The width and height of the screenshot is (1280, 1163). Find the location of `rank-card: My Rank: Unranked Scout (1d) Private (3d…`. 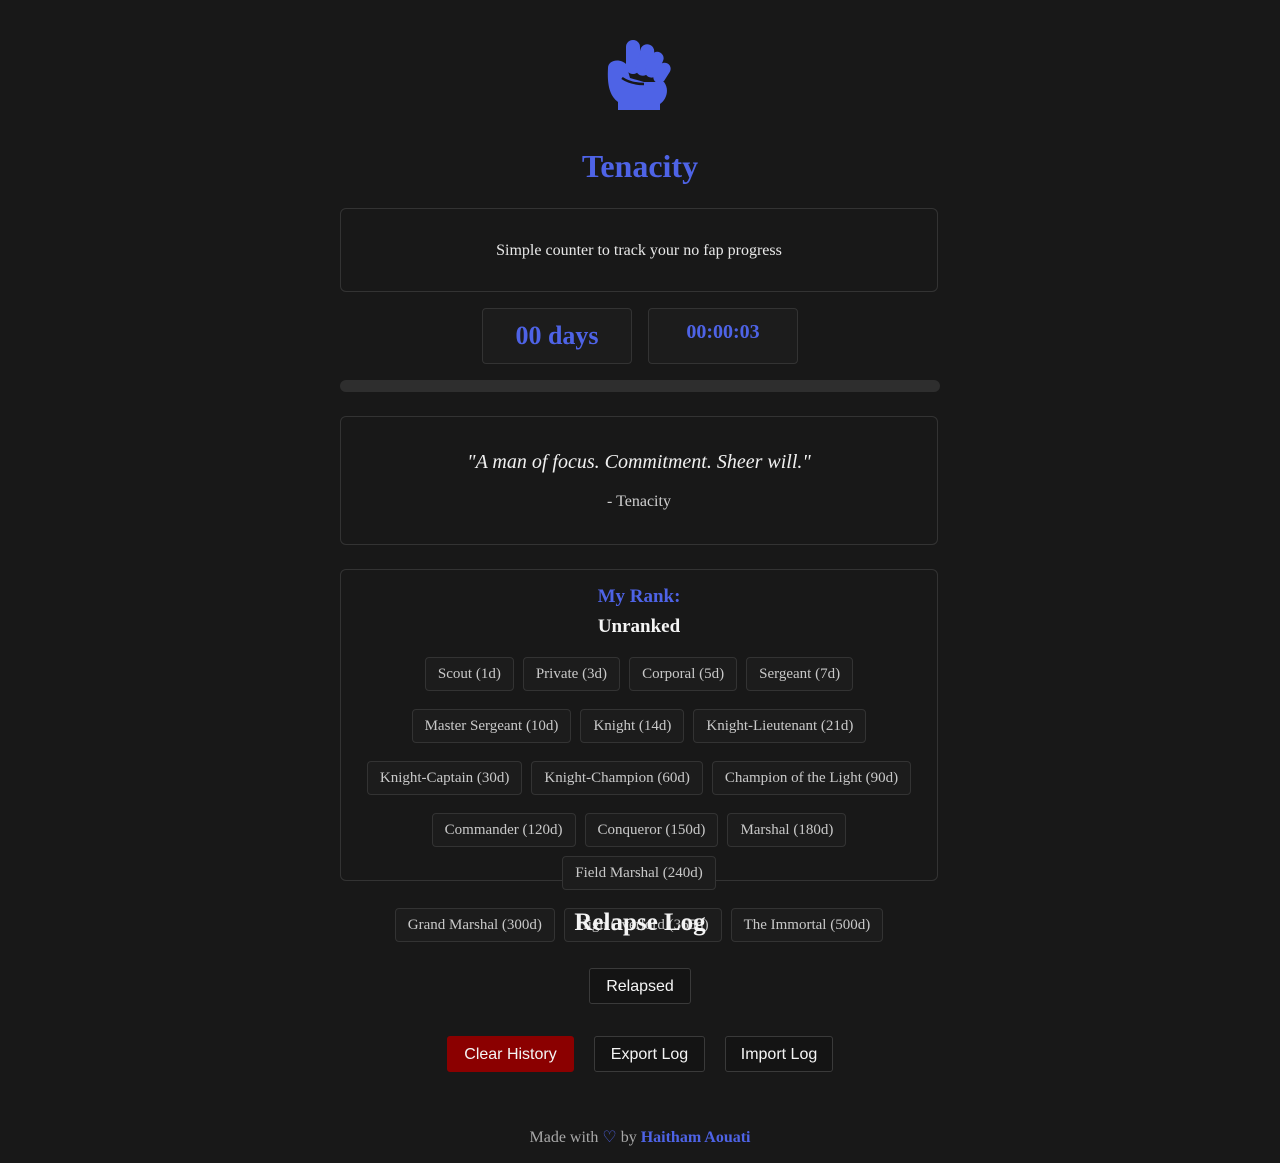

rank-card: My Rank: Unranked Scout (1d) Private (3d… is located at coordinates (639, 755).